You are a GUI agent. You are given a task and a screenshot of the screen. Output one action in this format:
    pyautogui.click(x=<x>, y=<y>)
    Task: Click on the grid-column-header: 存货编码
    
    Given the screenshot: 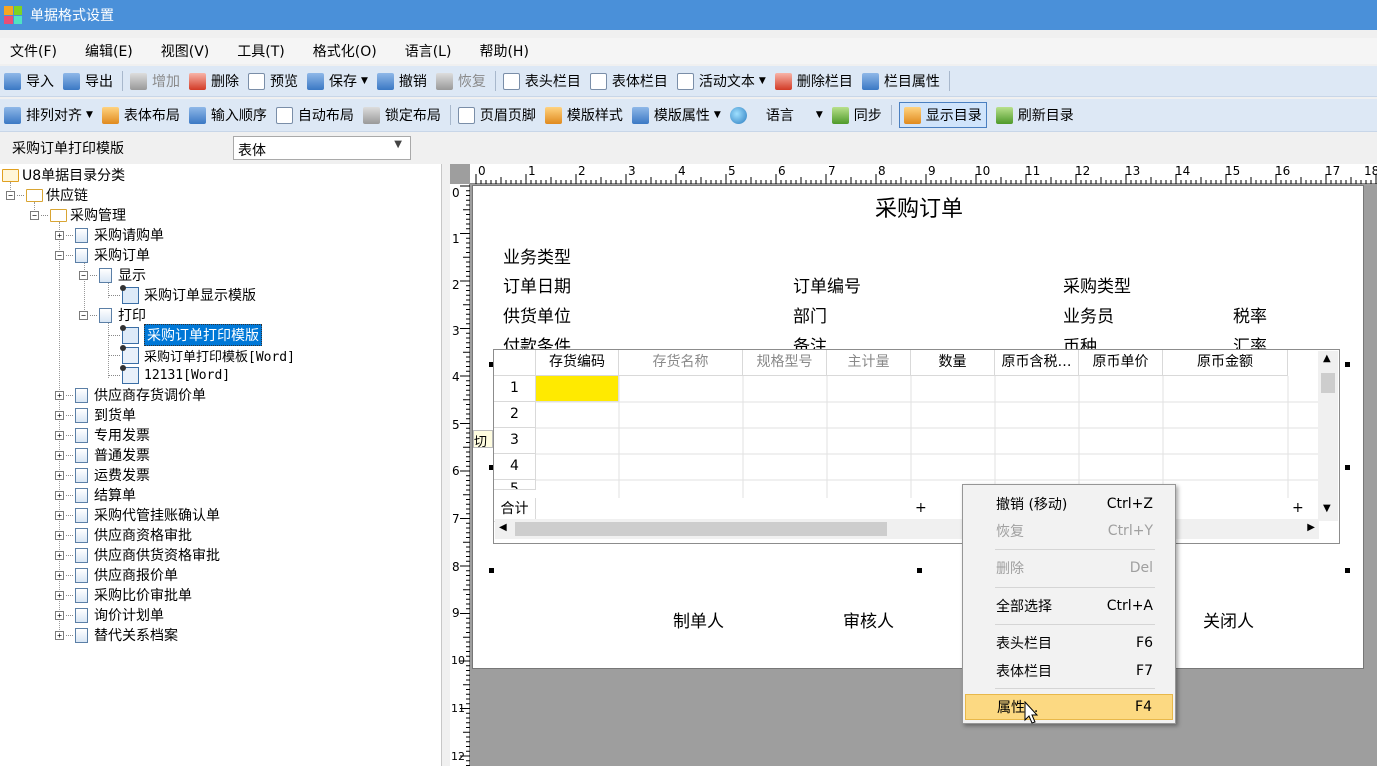 What is the action you would take?
    pyautogui.click(x=577, y=363)
    